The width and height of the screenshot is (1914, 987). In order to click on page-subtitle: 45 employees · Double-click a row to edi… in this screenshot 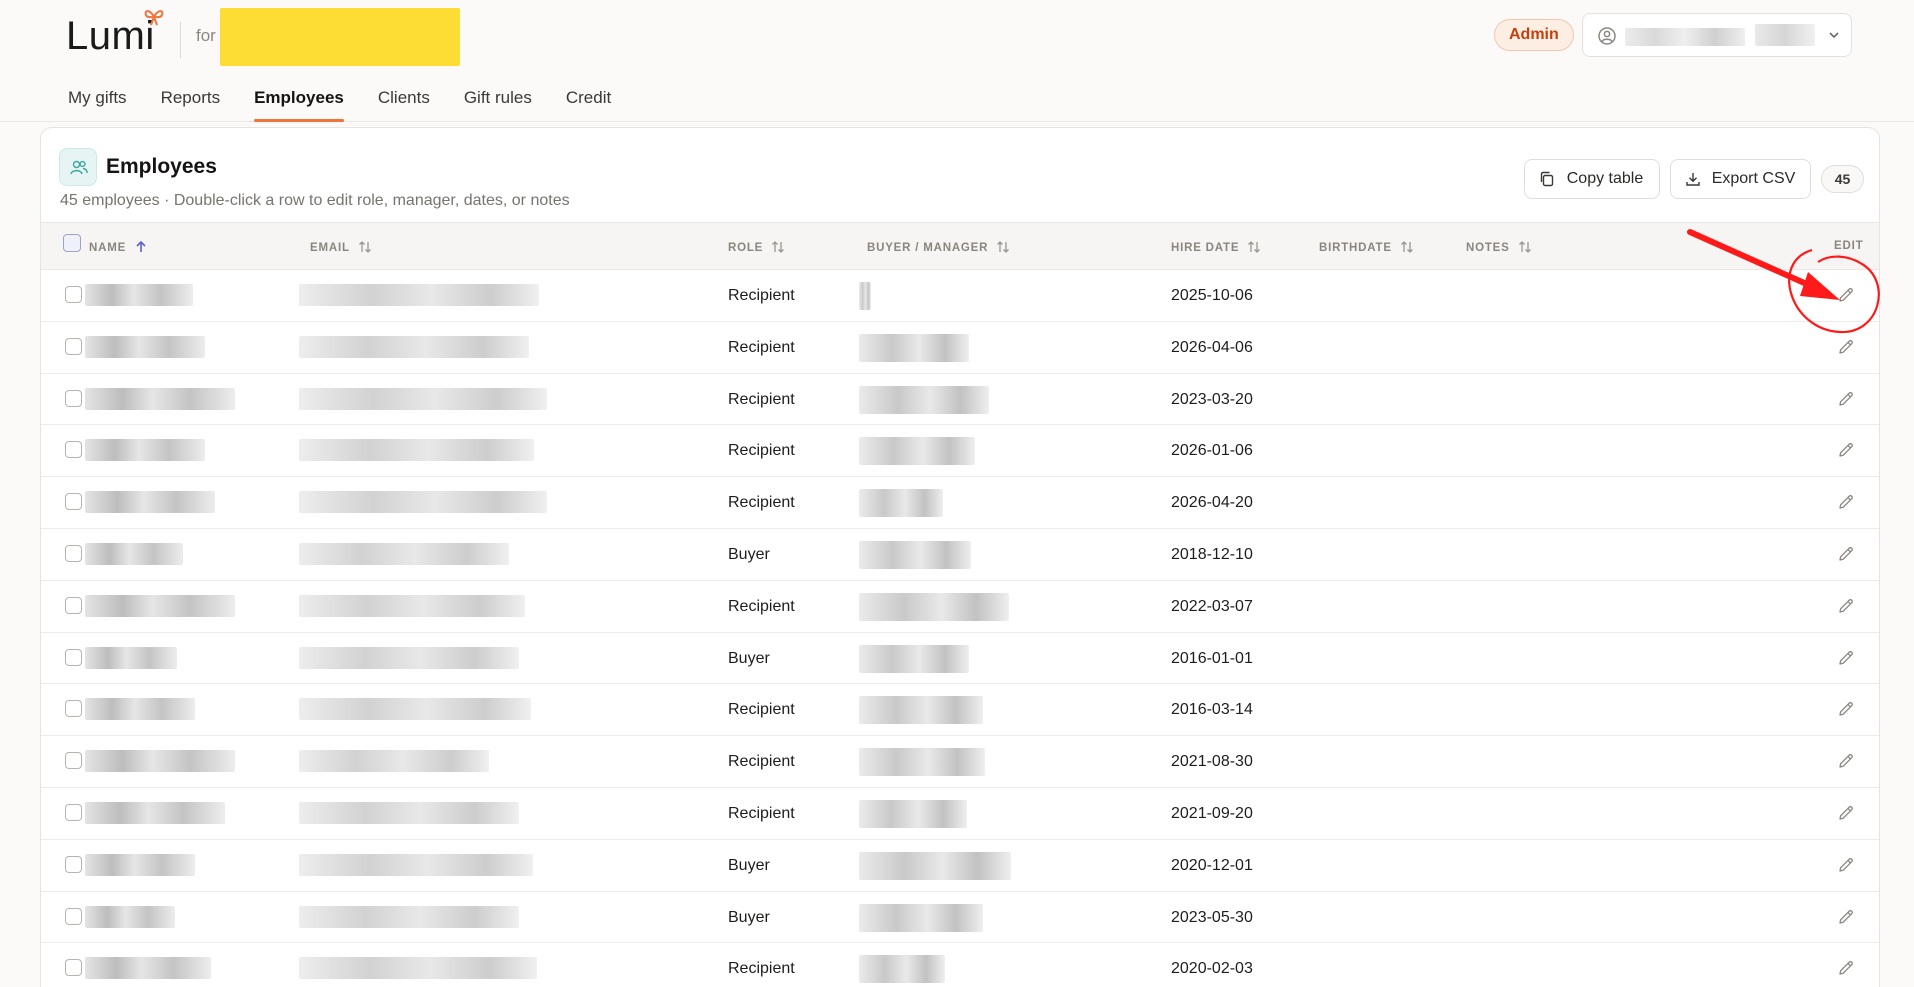, I will do `click(315, 200)`.